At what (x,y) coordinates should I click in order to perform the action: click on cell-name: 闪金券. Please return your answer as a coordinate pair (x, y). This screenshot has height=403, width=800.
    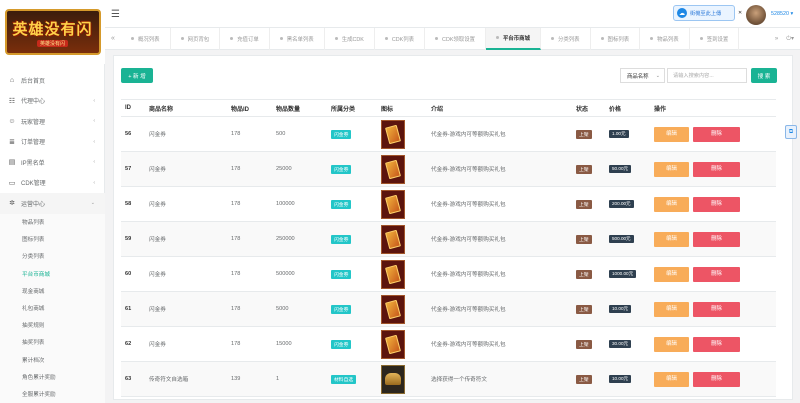
    Looking at the image, I should click on (186, 309).